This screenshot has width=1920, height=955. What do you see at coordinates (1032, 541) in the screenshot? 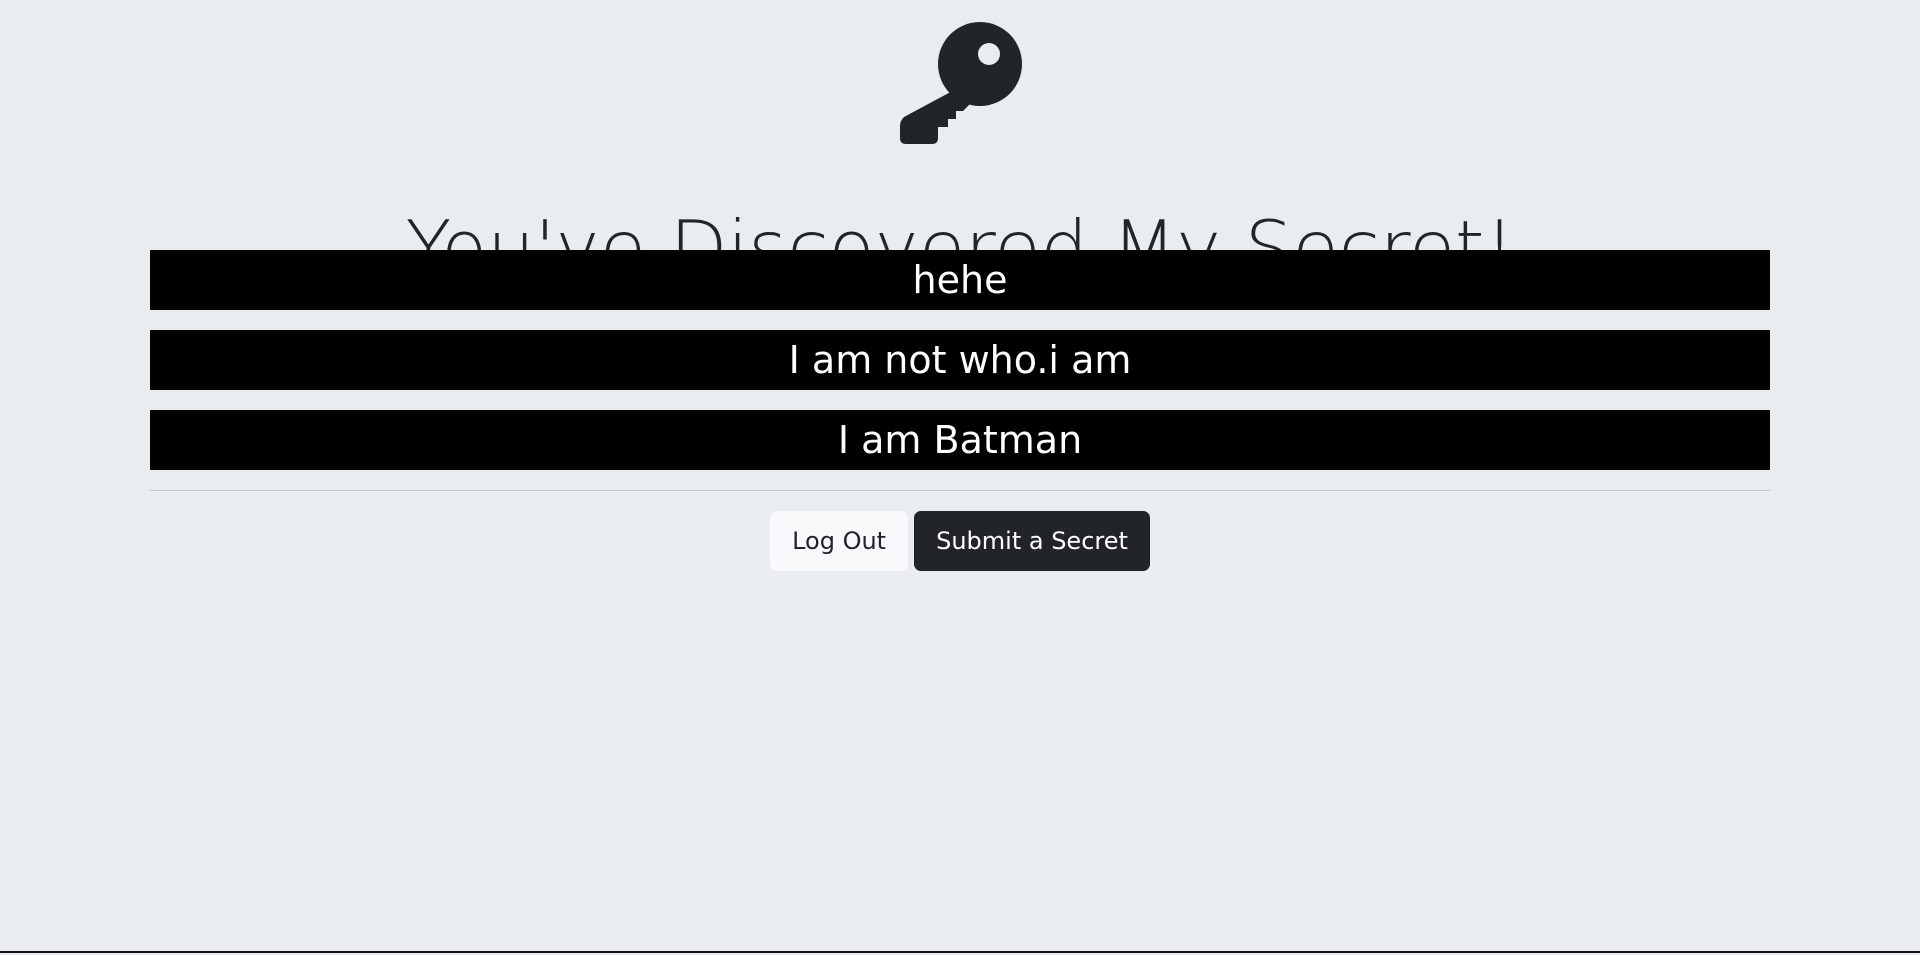
I see `submit-secret-button: Submit a Secret` at bounding box center [1032, 541].